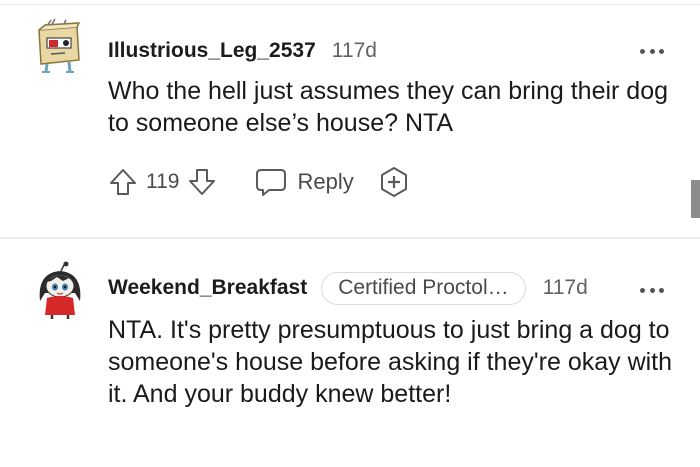 The image size is (700, 467). I want to click on scrollbar-thumb, so click(695, 199).